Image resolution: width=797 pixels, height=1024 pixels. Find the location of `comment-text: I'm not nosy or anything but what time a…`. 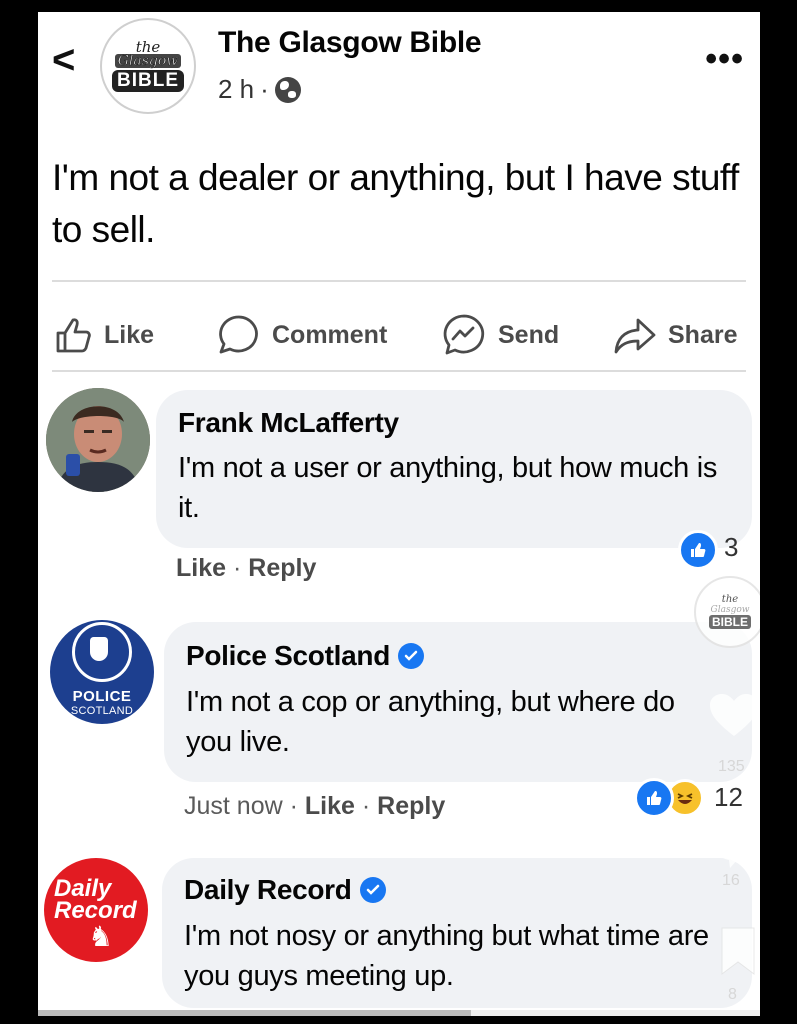

comment-text: I'm not nosy or anything but what time a… is located at coordinates (446, 956).